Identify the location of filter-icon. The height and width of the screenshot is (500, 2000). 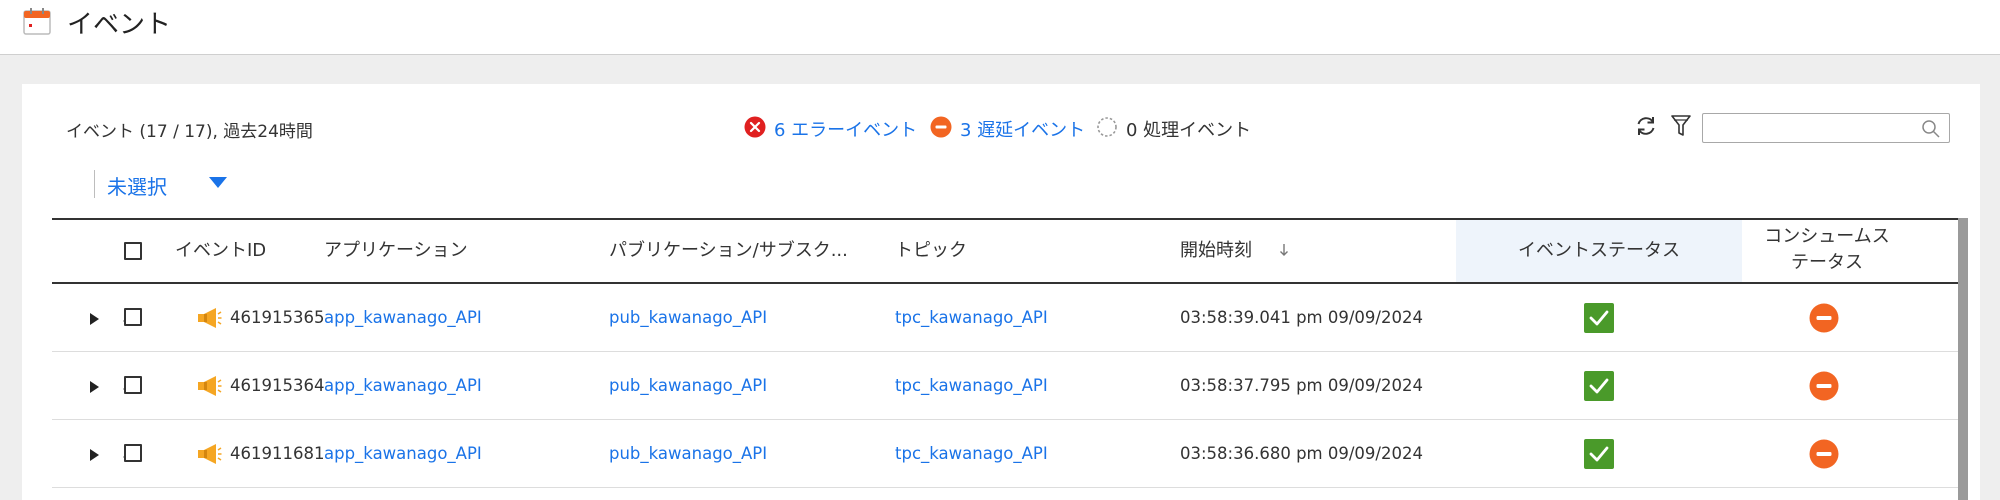
(1681, 126).